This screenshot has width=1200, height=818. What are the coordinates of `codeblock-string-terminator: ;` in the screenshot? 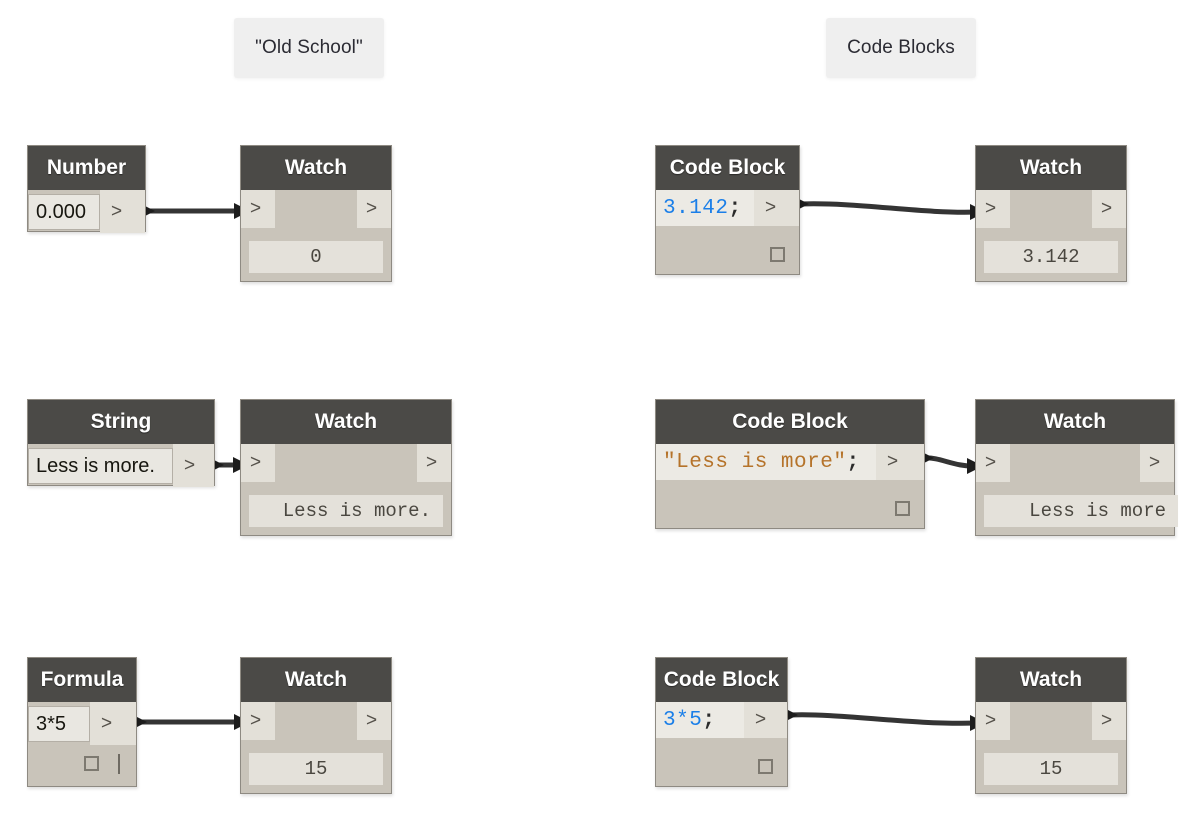 It's located at (853, 462).